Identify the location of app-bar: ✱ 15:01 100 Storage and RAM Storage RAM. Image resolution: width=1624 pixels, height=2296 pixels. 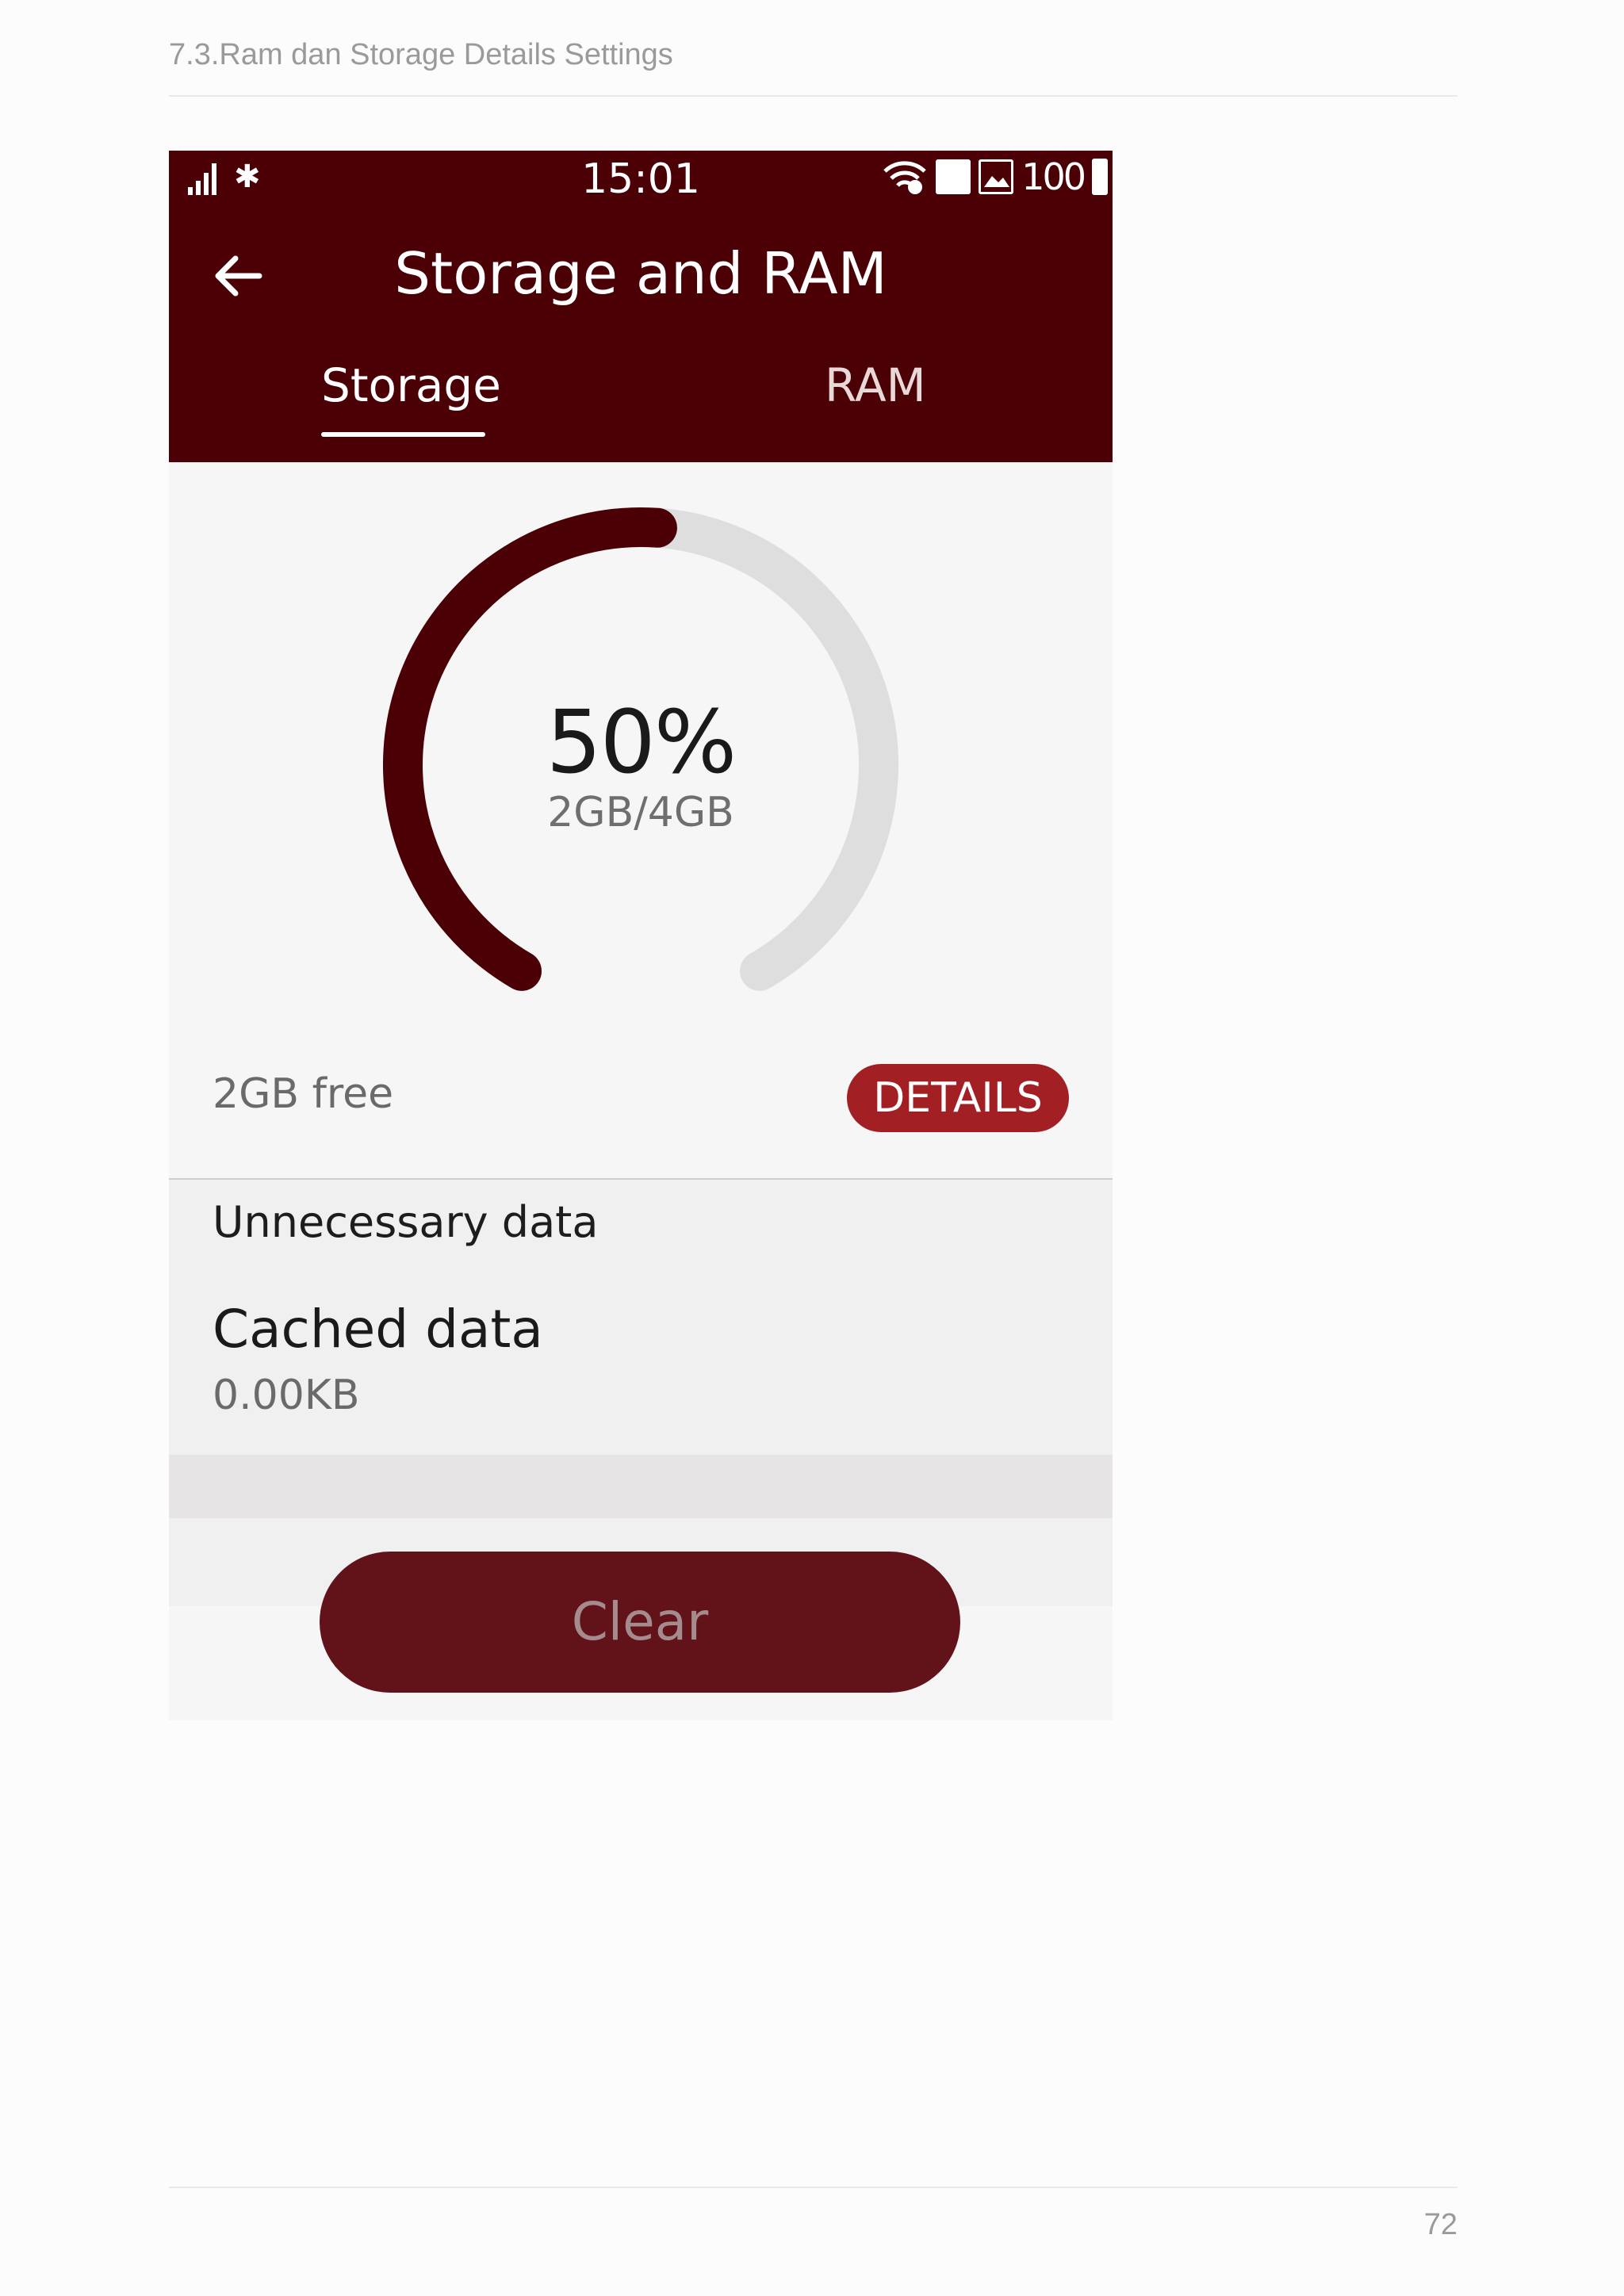
(641, 306).